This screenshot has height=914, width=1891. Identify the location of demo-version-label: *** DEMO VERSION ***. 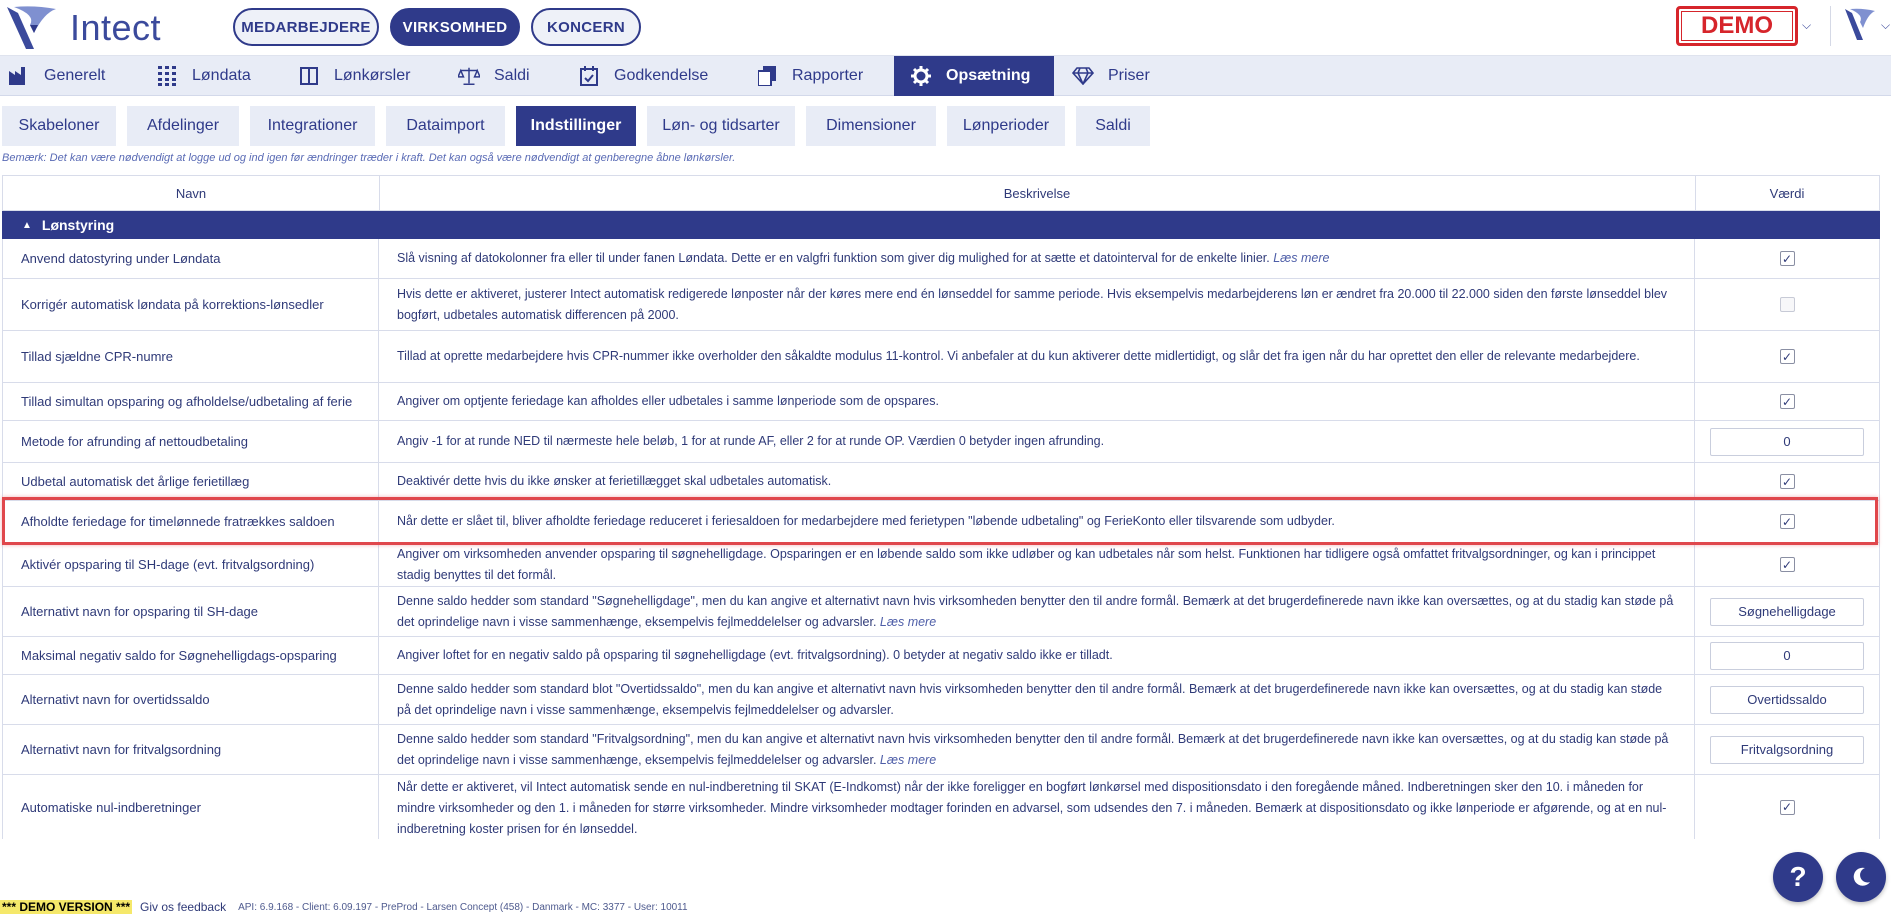
(66, 907).